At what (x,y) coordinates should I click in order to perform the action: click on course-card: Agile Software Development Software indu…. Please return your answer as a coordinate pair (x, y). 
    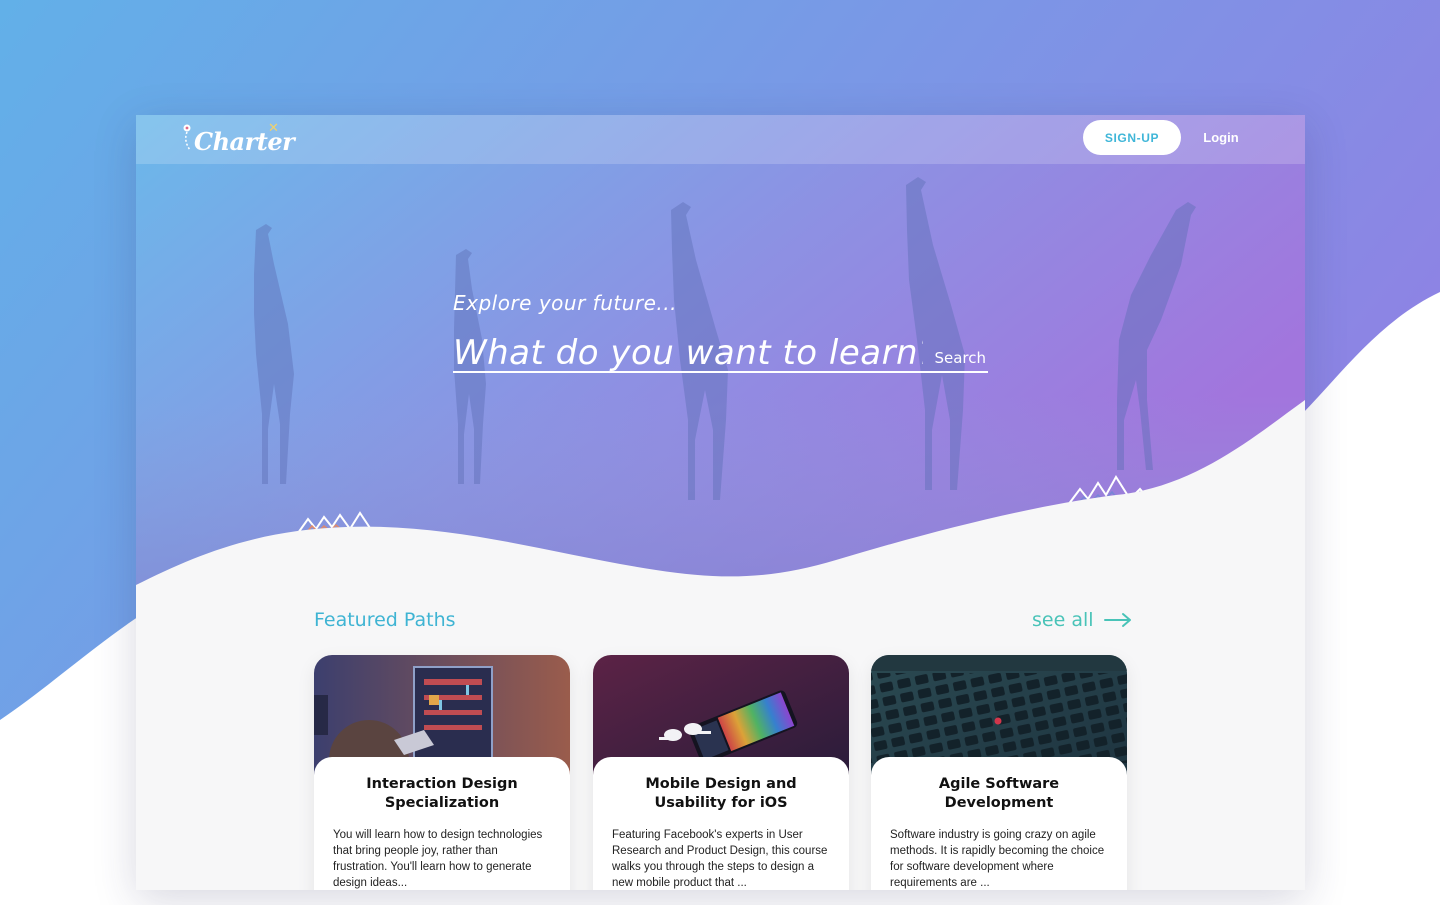
    Looking at the image, I should click on (999, 772).